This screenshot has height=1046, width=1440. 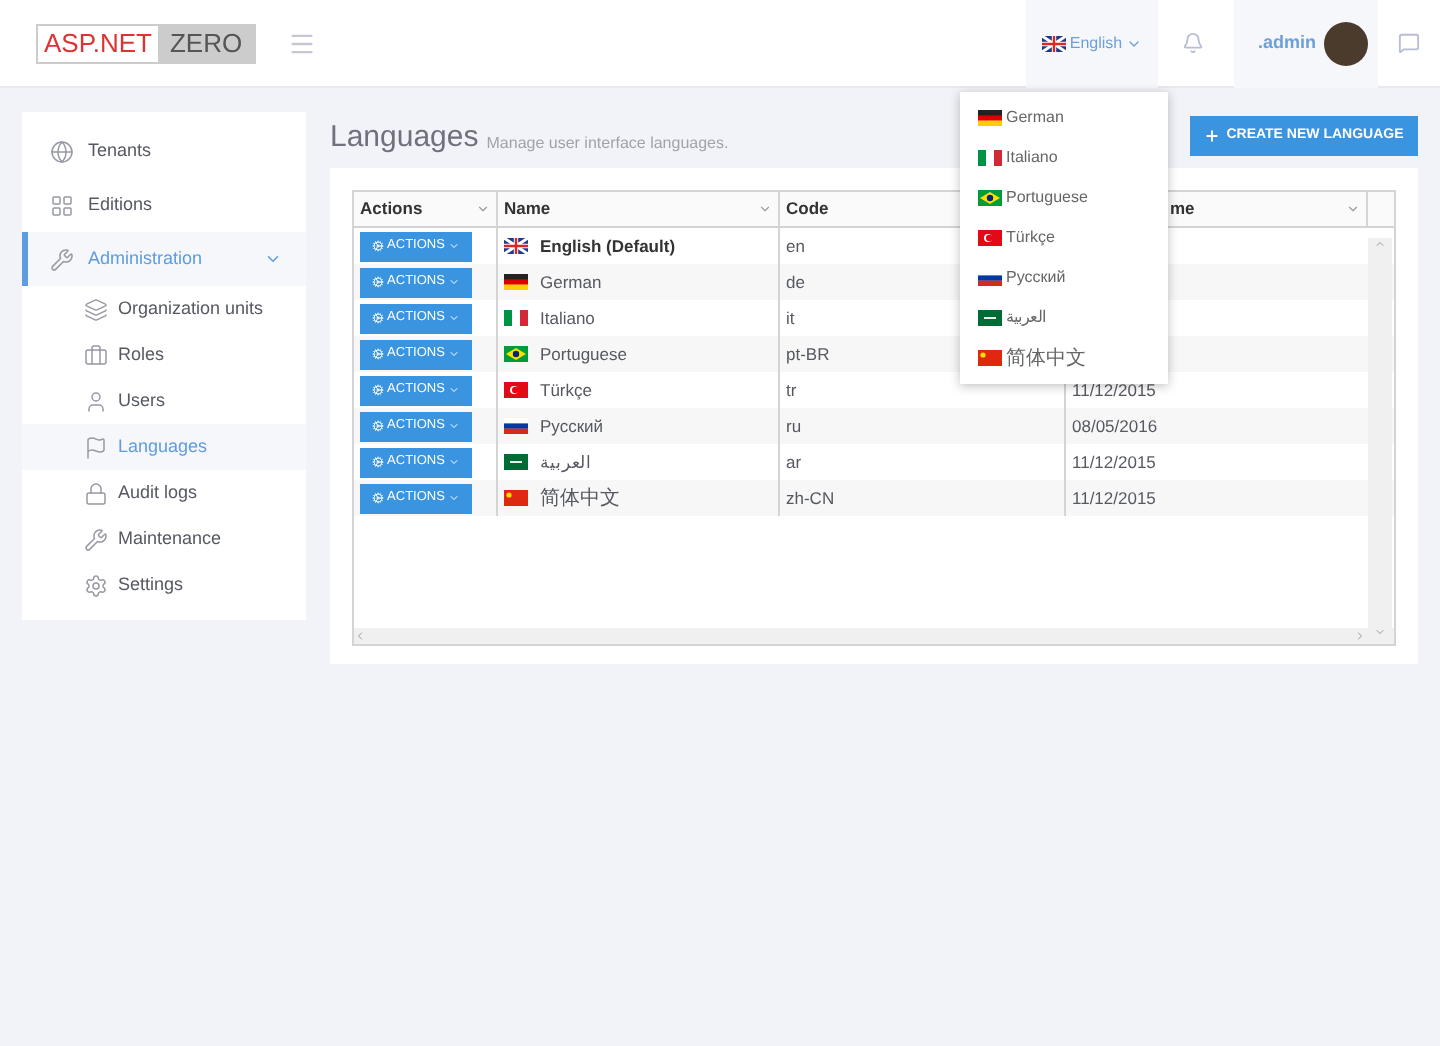 What do you see at coordinates (426, 209) in the screenshot?
I see `column-header: Actions` at bounding box center [426, 209].